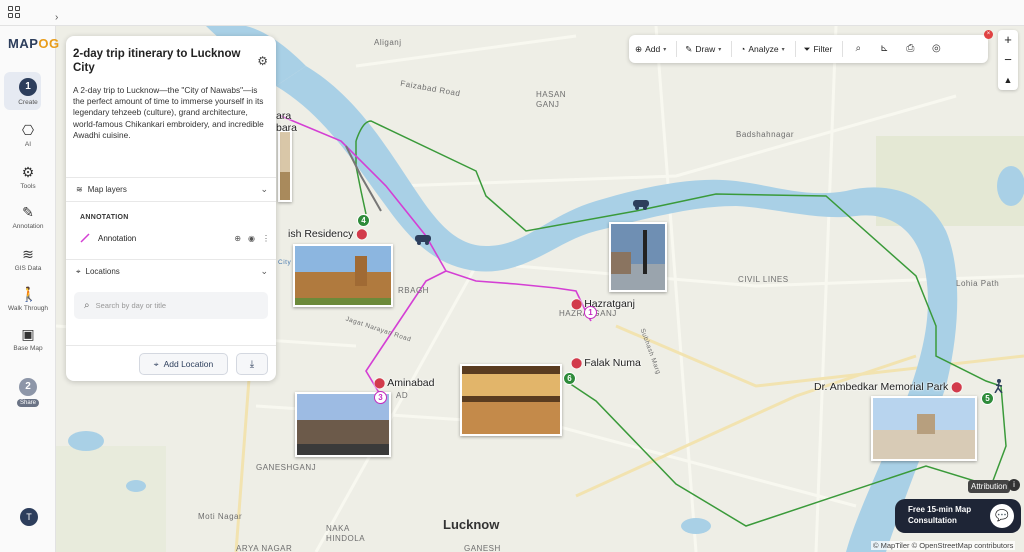 This screenshot has height=552, width=1024. What do you see at coordinates (763, 279) in the screenshot?
I see `map-label-civil-lines: CIVIL LINES` at bounding box center [763, 279].